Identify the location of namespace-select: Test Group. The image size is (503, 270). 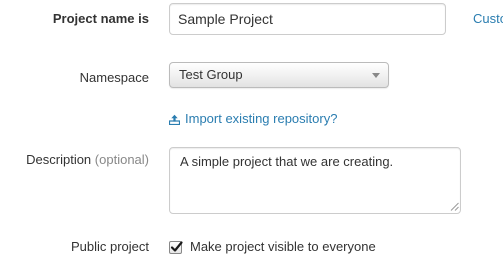
(279, 75).